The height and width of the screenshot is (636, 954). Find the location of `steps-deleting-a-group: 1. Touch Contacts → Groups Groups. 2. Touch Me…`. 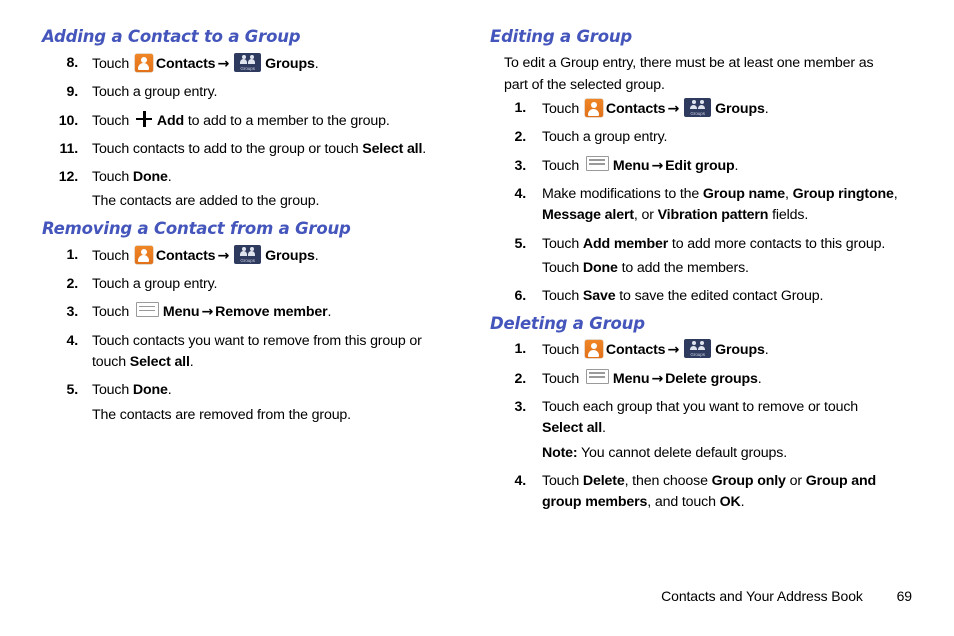

steps-deleting-a-group: 1. Touch Contacts → Groups Groups. 2. Touch Me… is located at coordinates (695, 426).